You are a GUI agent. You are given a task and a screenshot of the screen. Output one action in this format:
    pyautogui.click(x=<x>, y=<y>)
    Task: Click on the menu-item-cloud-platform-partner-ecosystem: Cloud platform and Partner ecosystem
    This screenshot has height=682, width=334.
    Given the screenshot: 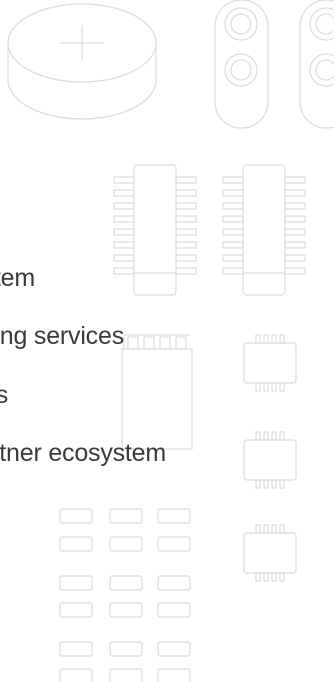 What is the action you would take?
    pyautogui.click(x=83, y=453)
    